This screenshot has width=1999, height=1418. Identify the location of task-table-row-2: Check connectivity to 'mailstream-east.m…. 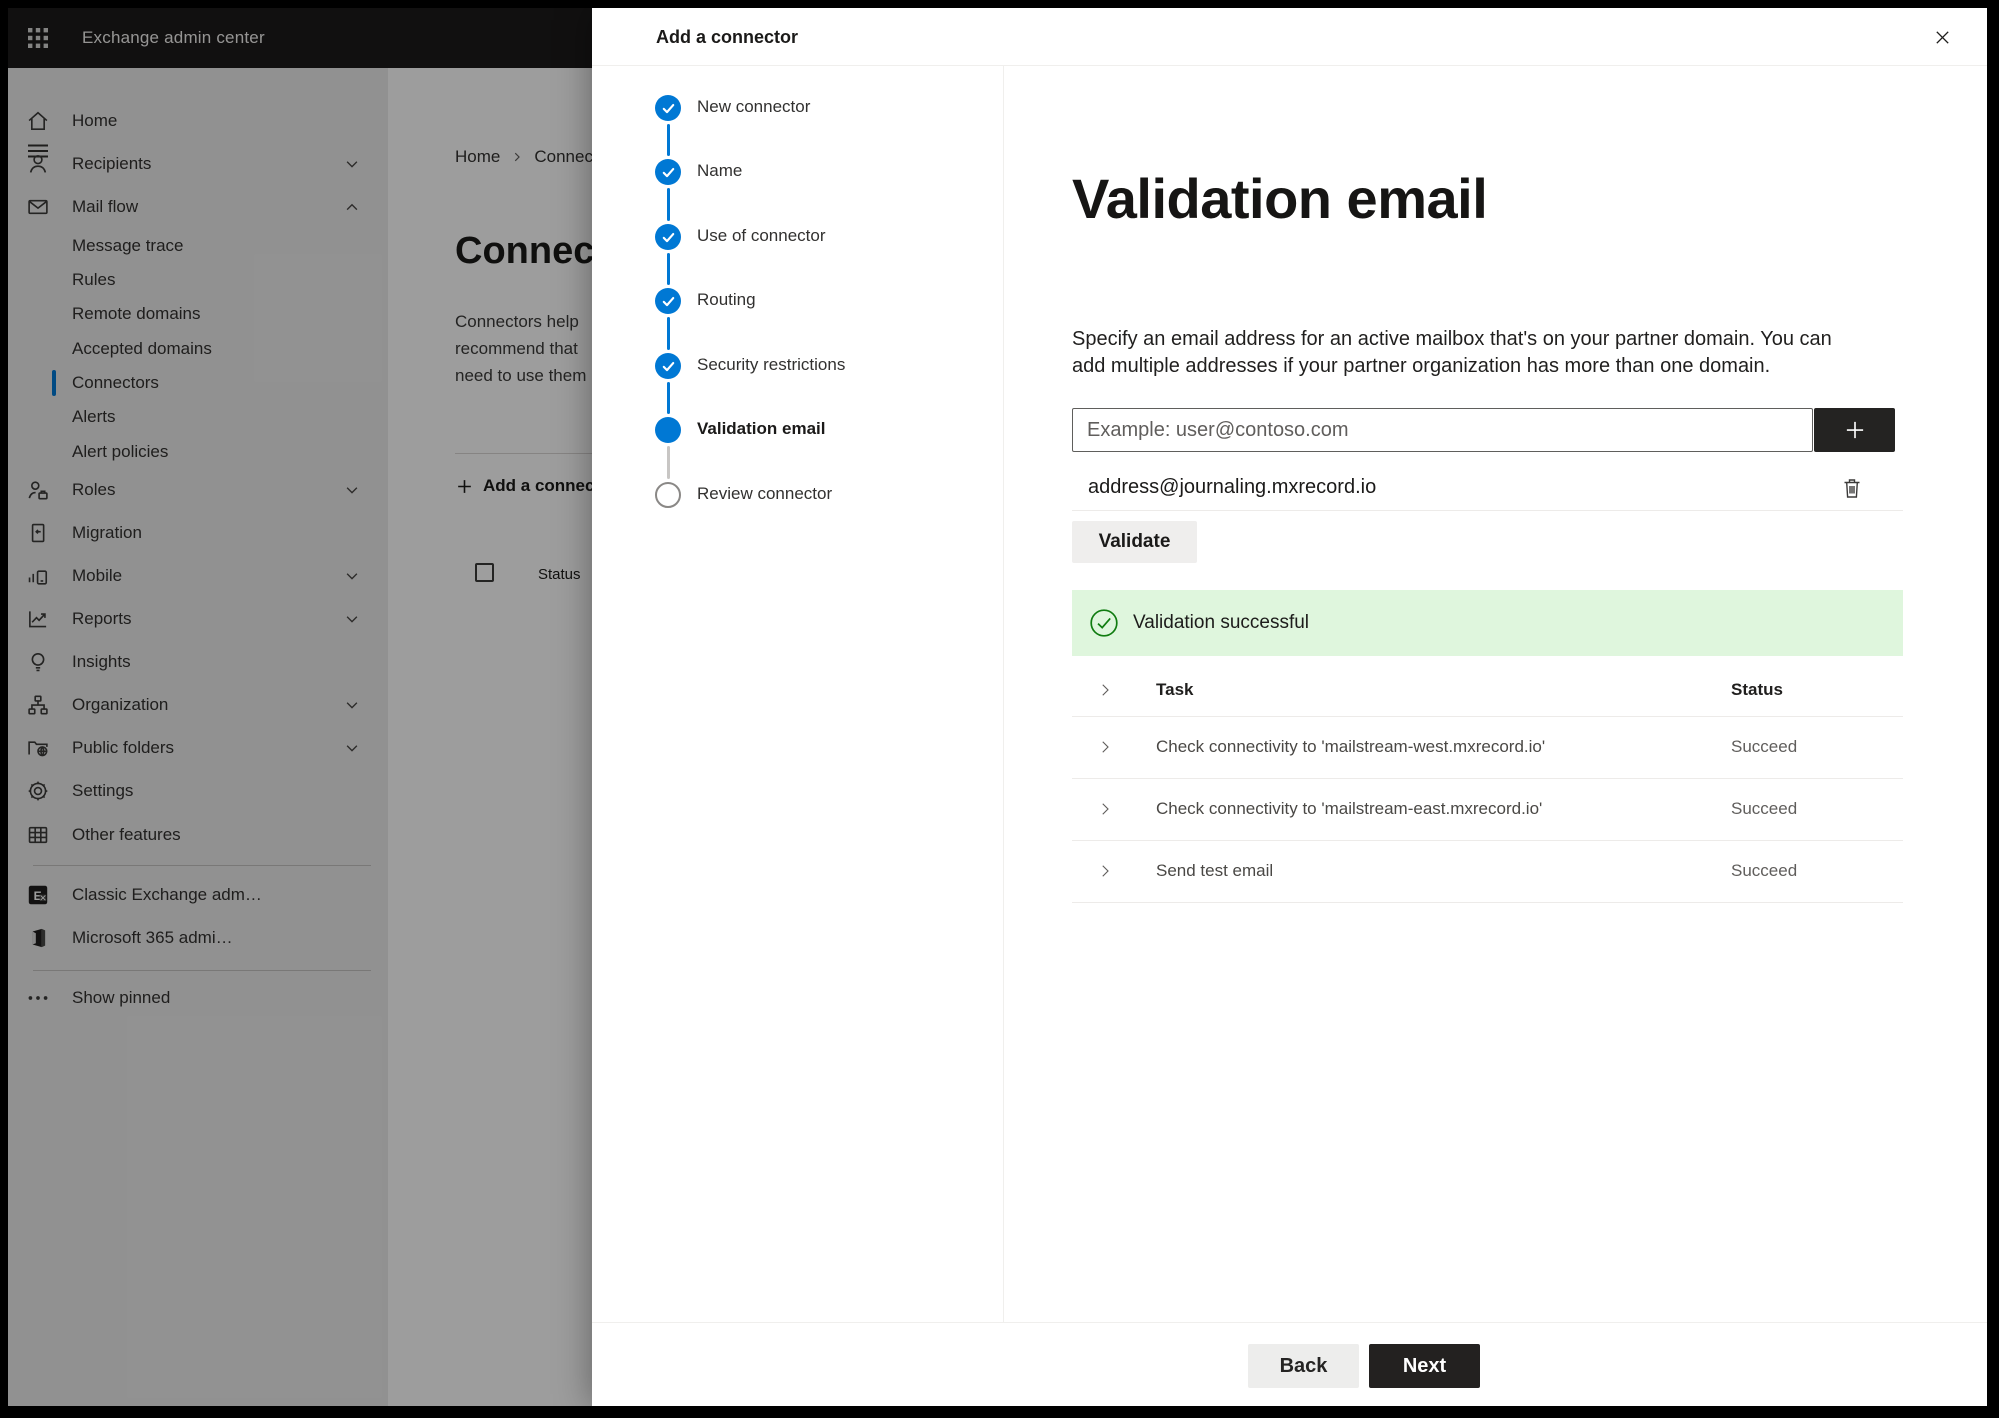
(1487, 809).